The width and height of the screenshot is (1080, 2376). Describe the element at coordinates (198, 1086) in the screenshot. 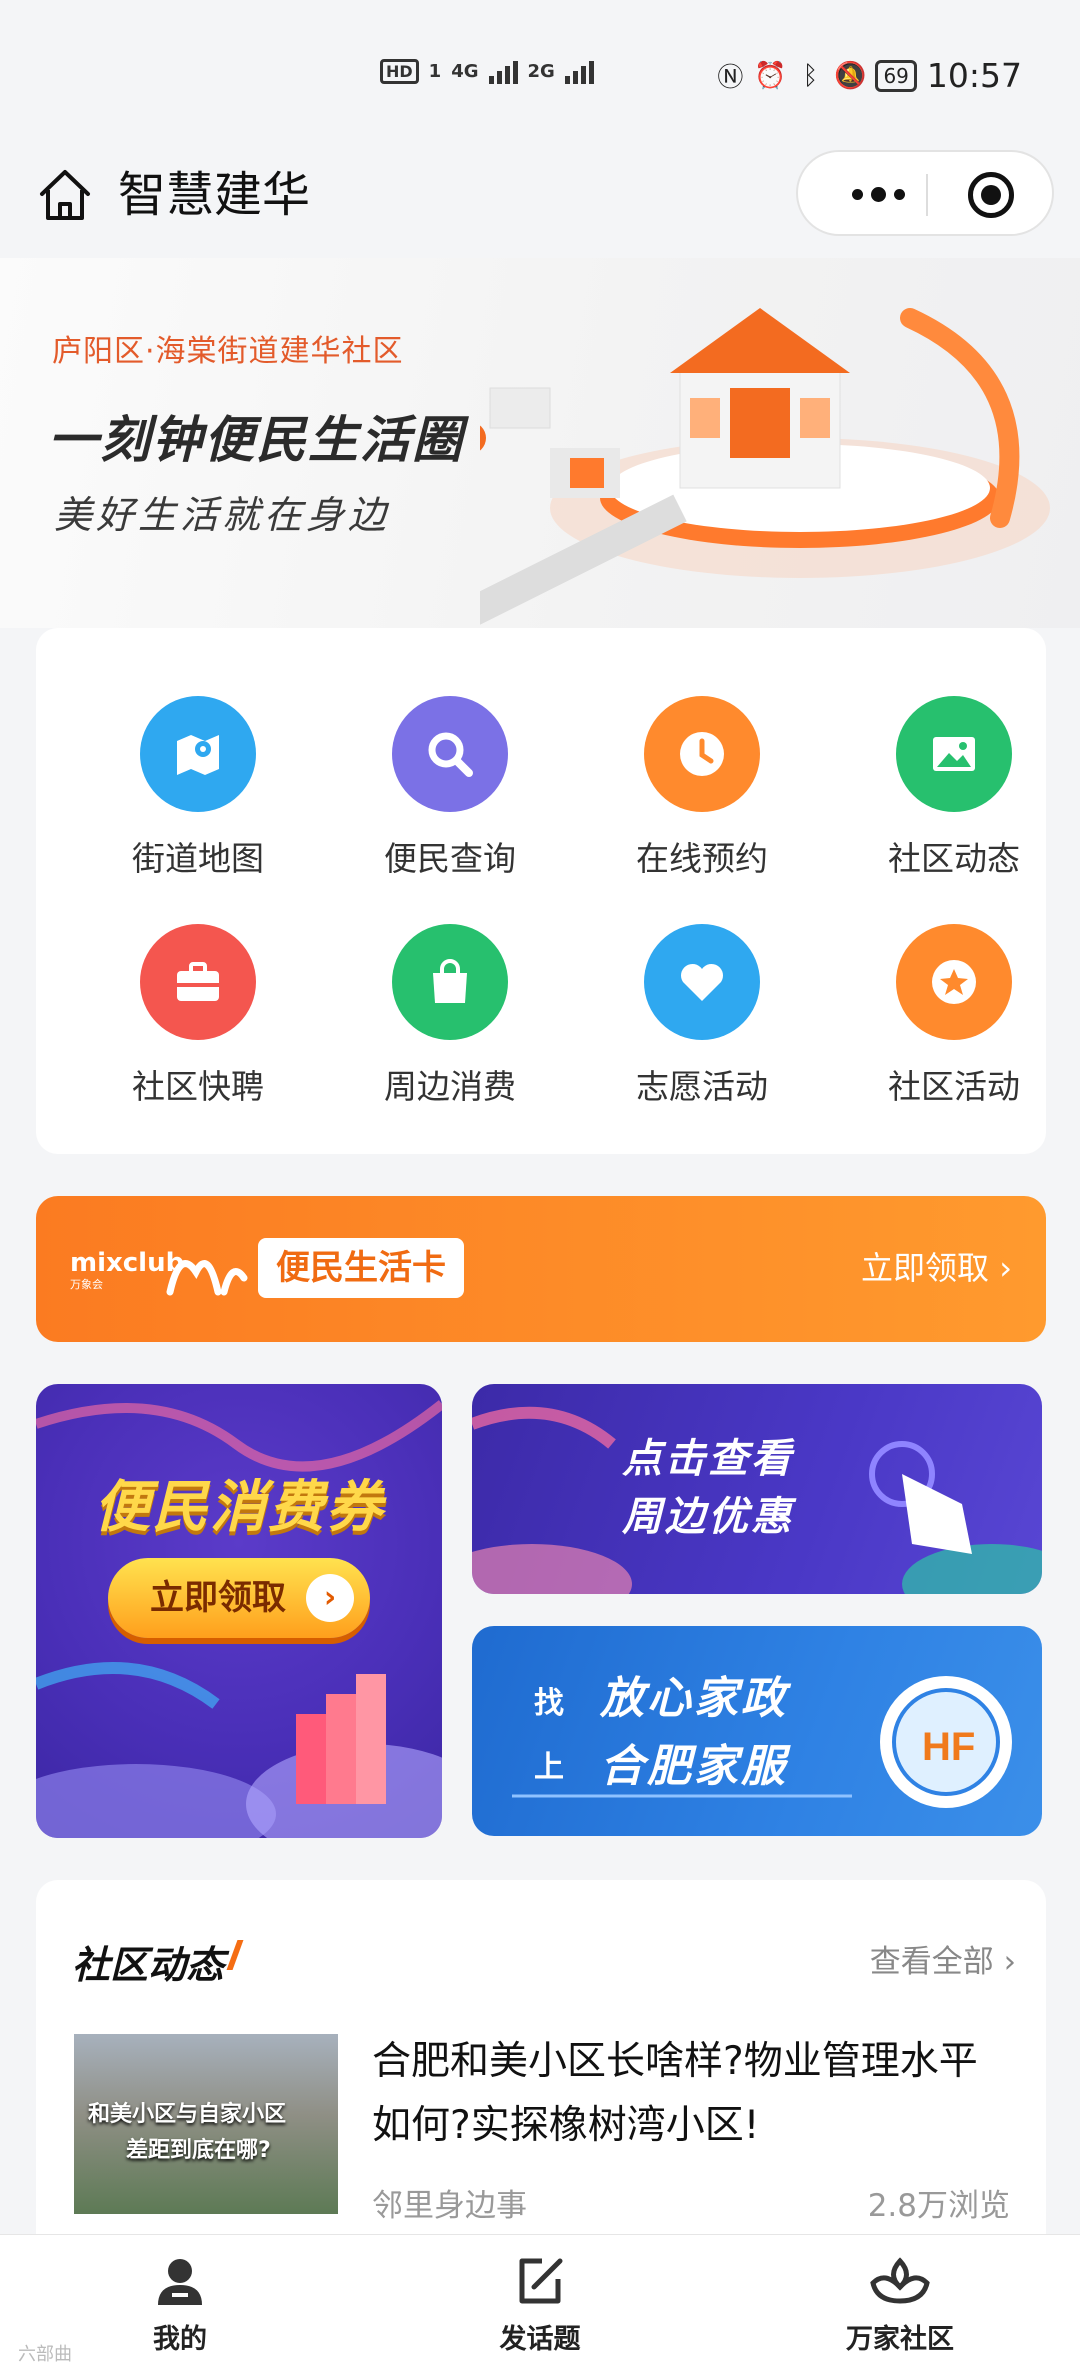

I see `service-label: 社区快聘` at that location.